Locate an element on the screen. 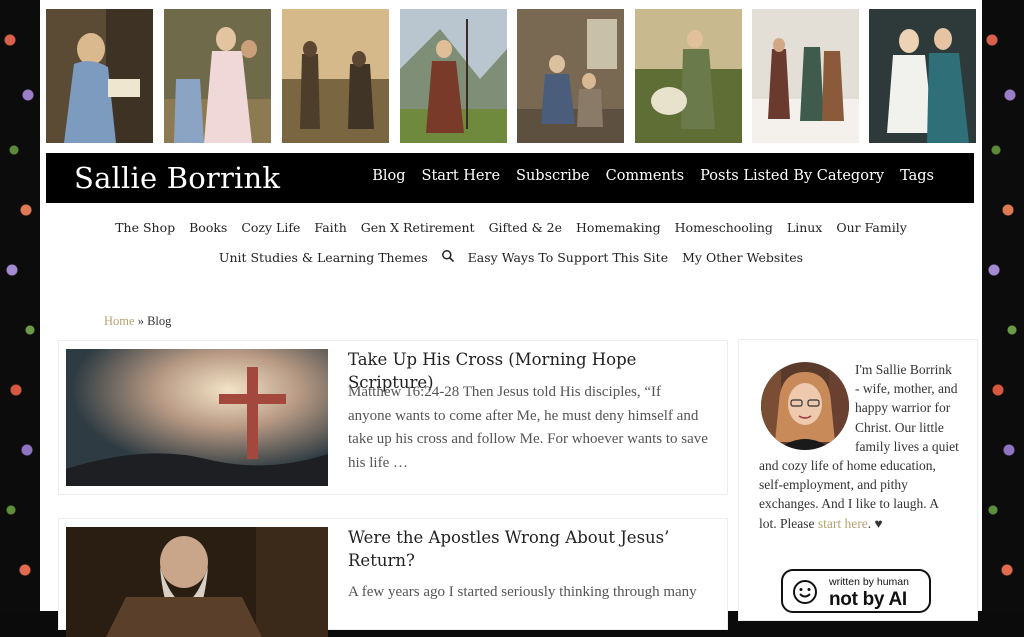  subnav-linux: Linux is located at coordinates (804, 227).